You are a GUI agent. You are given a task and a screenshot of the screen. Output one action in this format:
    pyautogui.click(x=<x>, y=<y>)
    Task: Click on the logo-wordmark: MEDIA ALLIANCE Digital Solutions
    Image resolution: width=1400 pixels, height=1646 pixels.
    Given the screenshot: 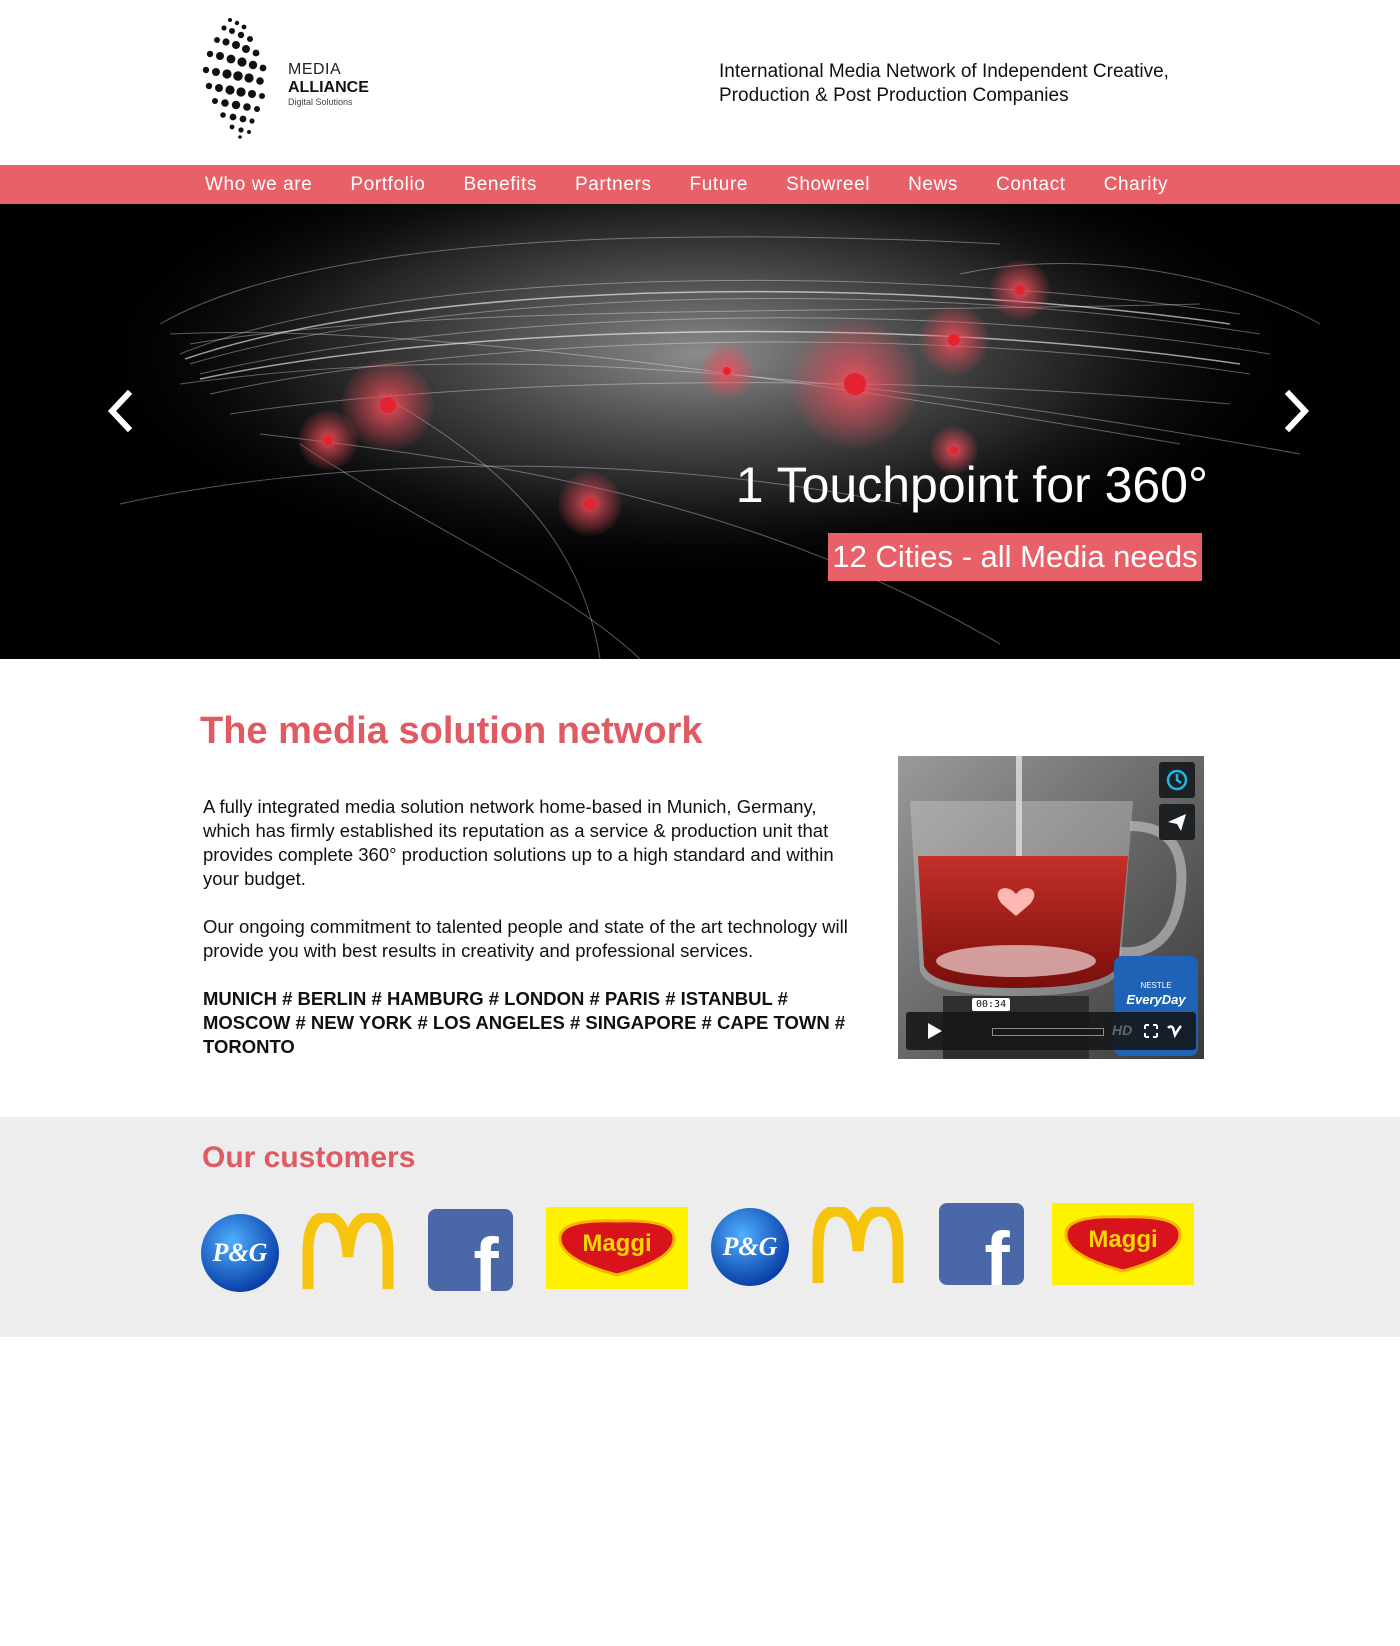 What is the action you would take?
    pyautogui.click(x=328, y=84)
    